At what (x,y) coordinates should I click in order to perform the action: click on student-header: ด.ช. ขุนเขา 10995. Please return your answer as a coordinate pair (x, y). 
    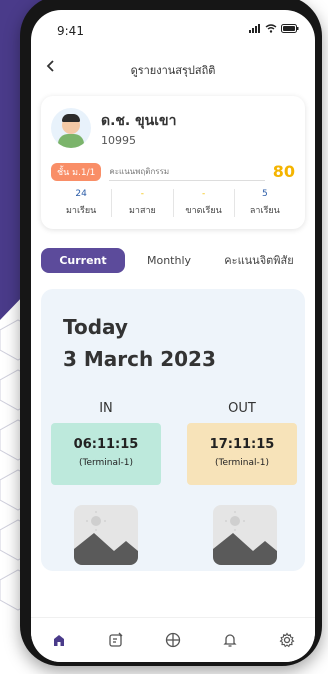
    Looking at the image, I should click on (173, 128).